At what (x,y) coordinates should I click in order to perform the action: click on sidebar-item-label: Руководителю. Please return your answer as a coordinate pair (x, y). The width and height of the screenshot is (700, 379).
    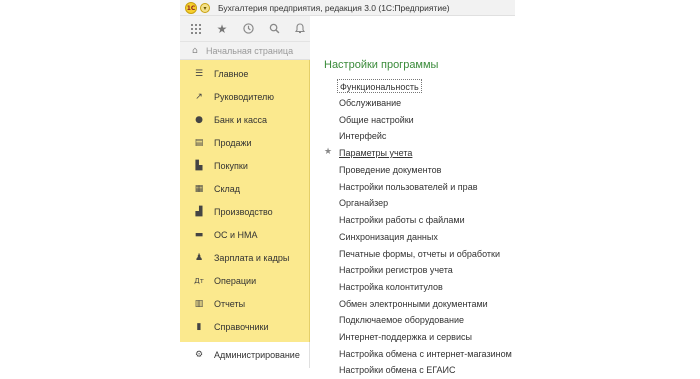
    Looking at the image, I should click on (244, 96).